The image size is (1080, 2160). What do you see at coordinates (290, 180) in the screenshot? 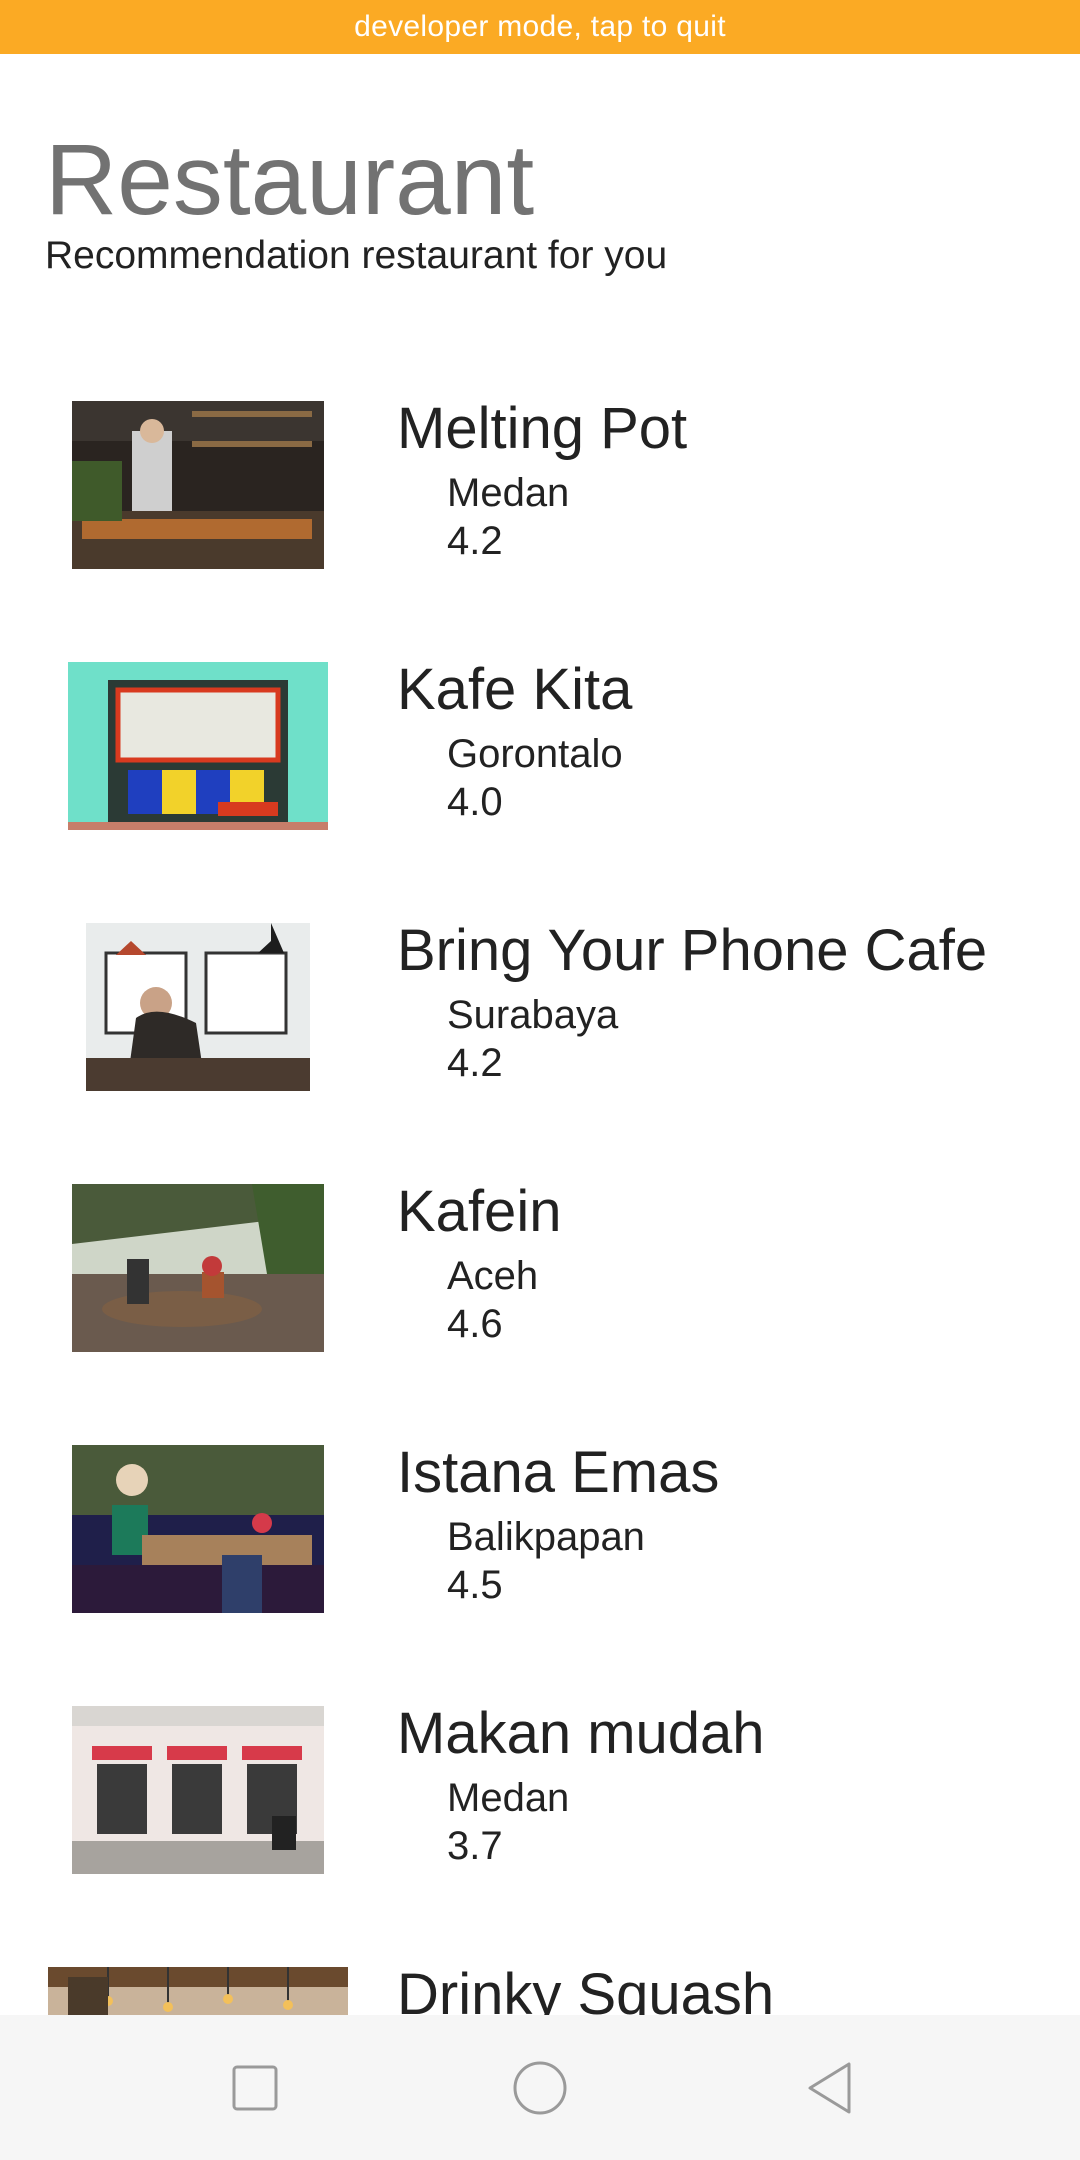
I see `page-title: Restaurant` at bounding box center [290, 180].